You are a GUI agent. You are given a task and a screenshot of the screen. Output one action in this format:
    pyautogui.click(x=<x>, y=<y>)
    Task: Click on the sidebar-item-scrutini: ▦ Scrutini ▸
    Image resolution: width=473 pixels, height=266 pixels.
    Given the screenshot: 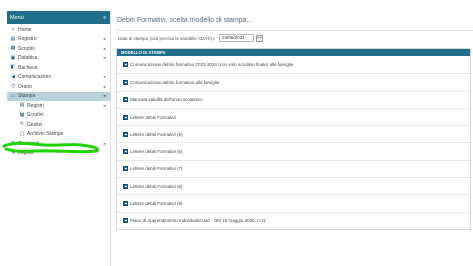 What is the action you would take?
    pyautogui.click(x=58, y=49)
    